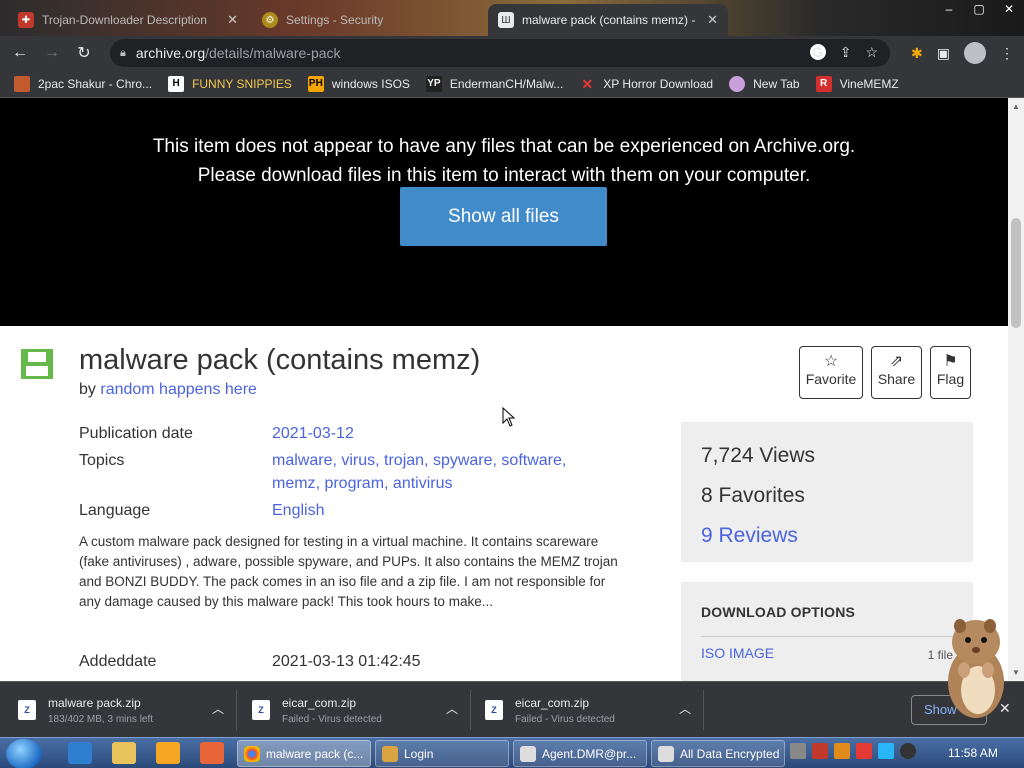 The image size is (1024, 768). Describe the element at coordinates (20, 53) in the screenshot. I see `back-icon: ←` at that location.